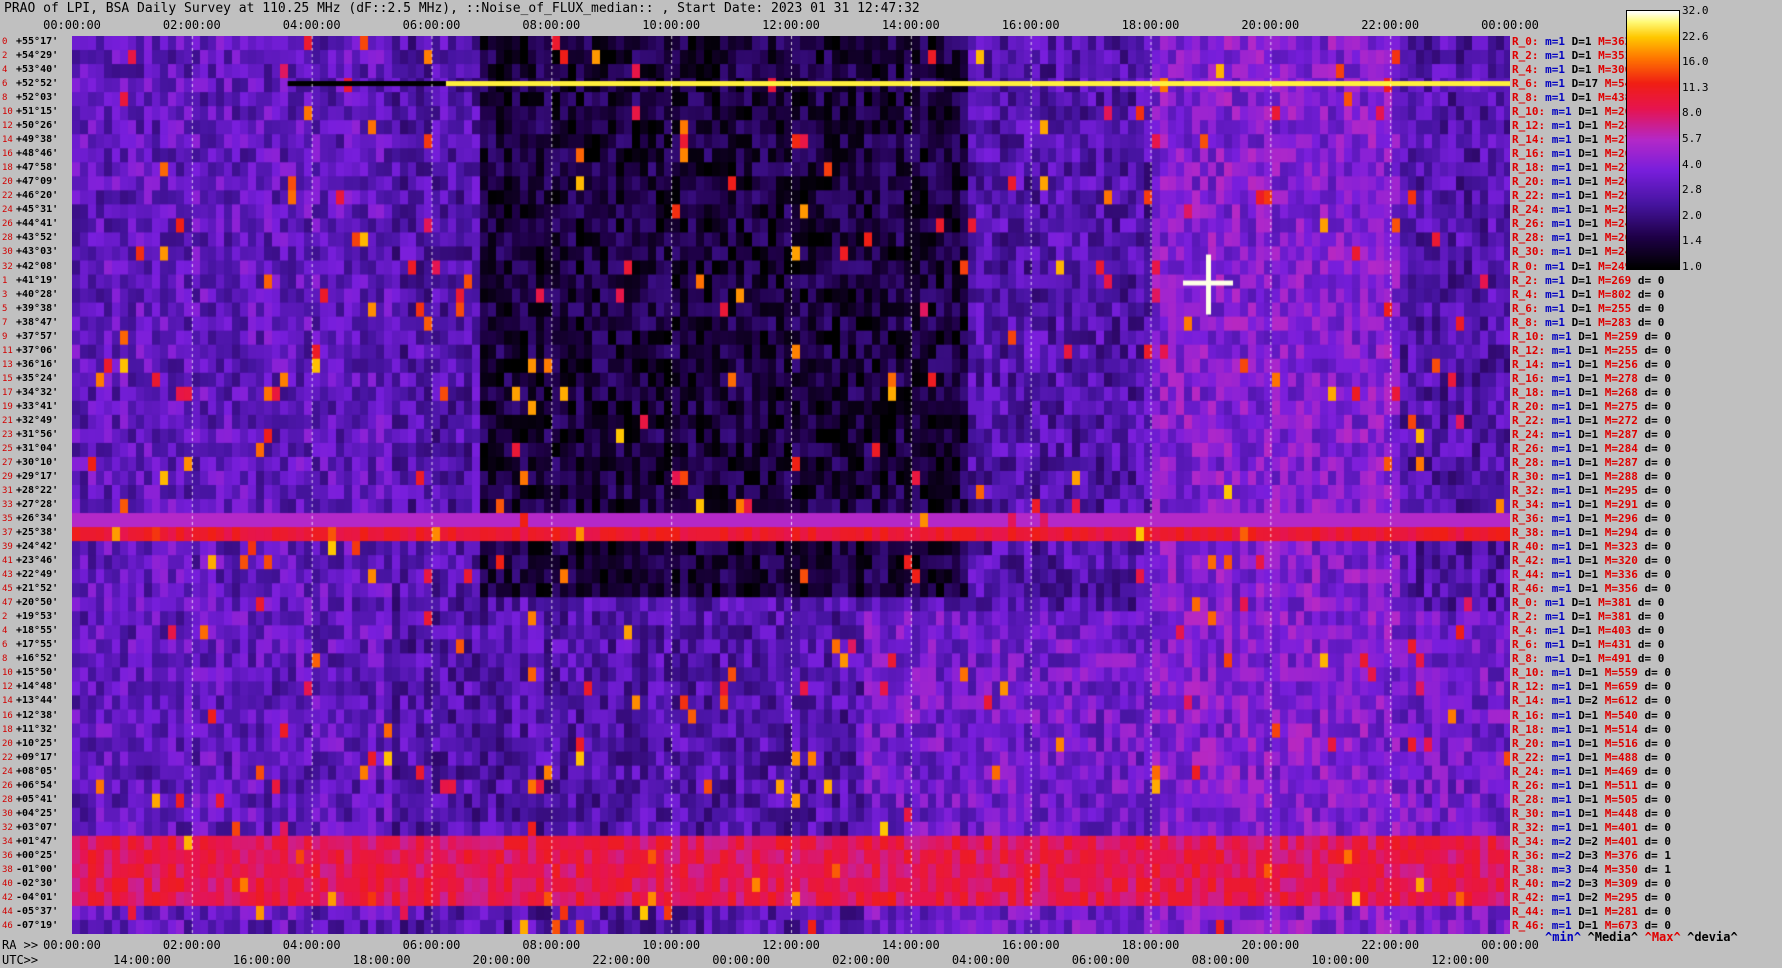 The image size is (1782, 968). What do you see at coordinates (1624, 406) in the screenshot?
I see `row-stat-field: M=275` at bounding box center [1624, 406].